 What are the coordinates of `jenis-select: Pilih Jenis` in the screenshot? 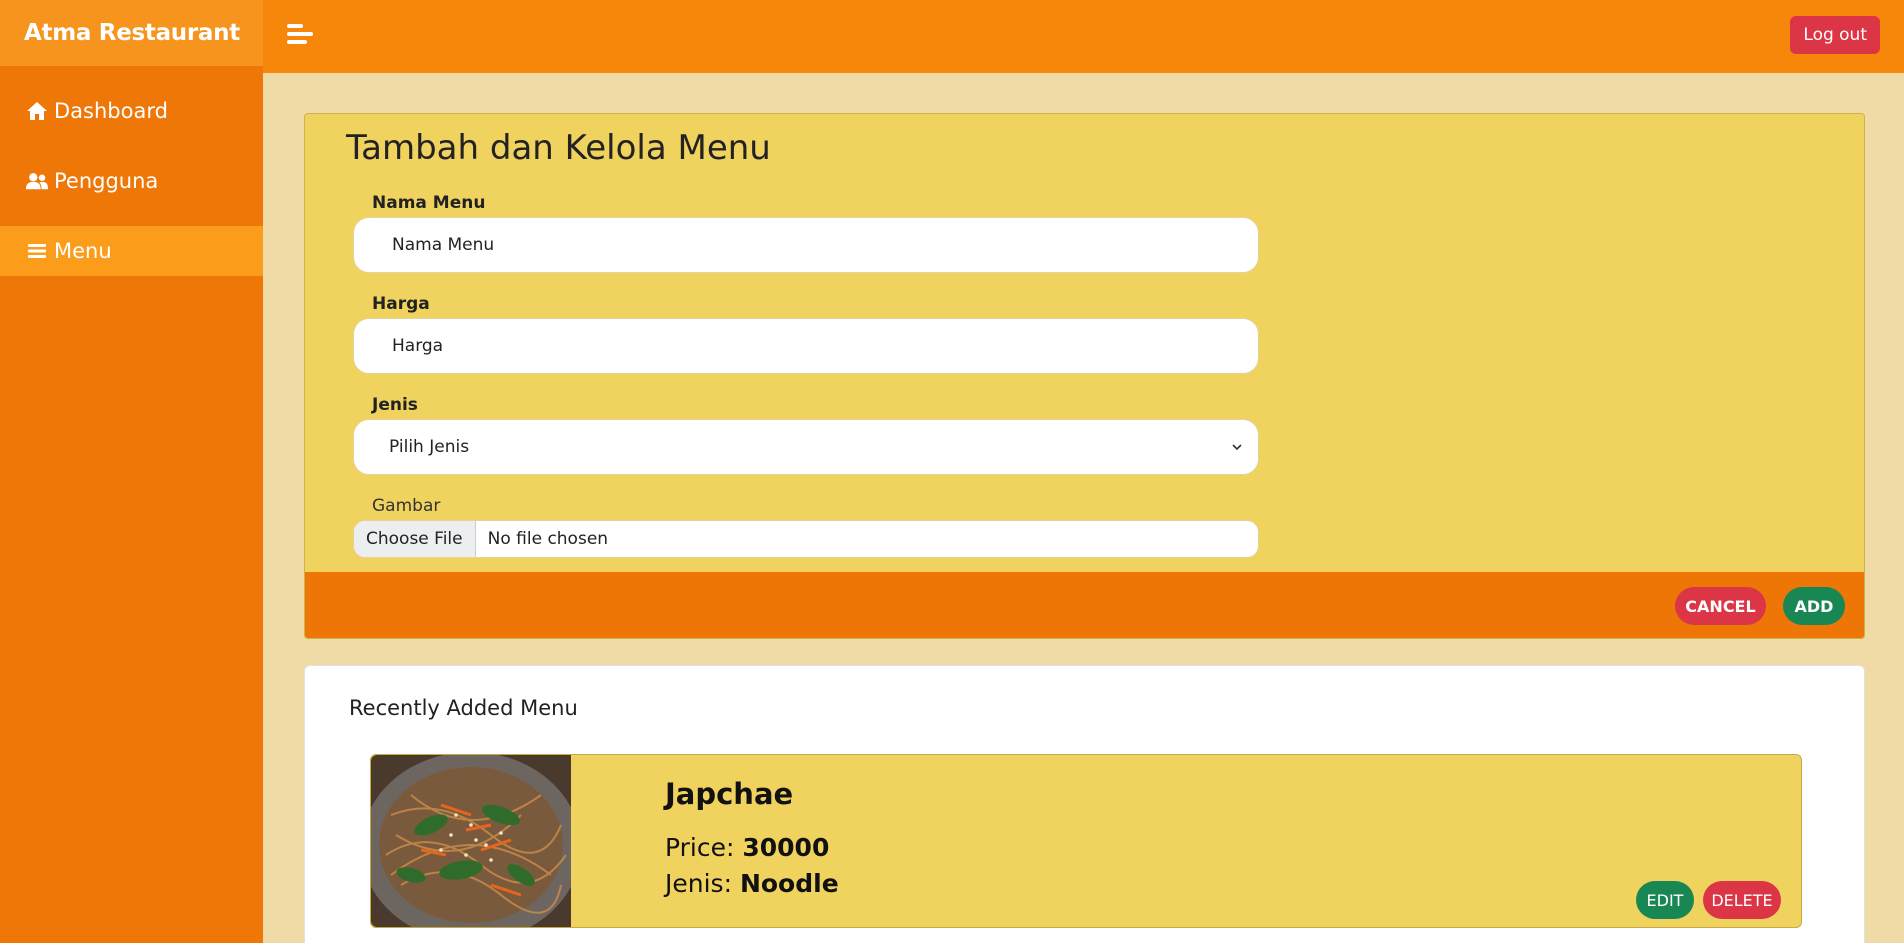 It's located at (806, 447).